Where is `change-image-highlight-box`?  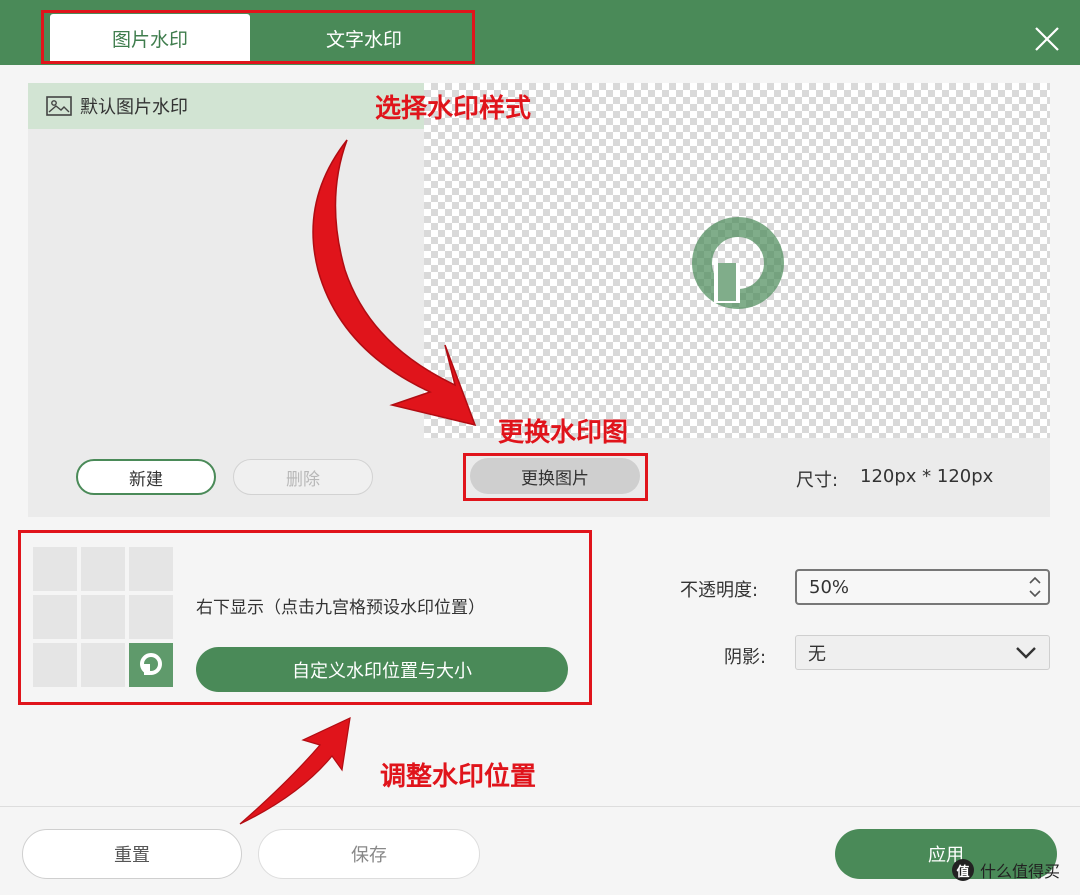 change-image-highlight-box is located at coordinates (555, 477).